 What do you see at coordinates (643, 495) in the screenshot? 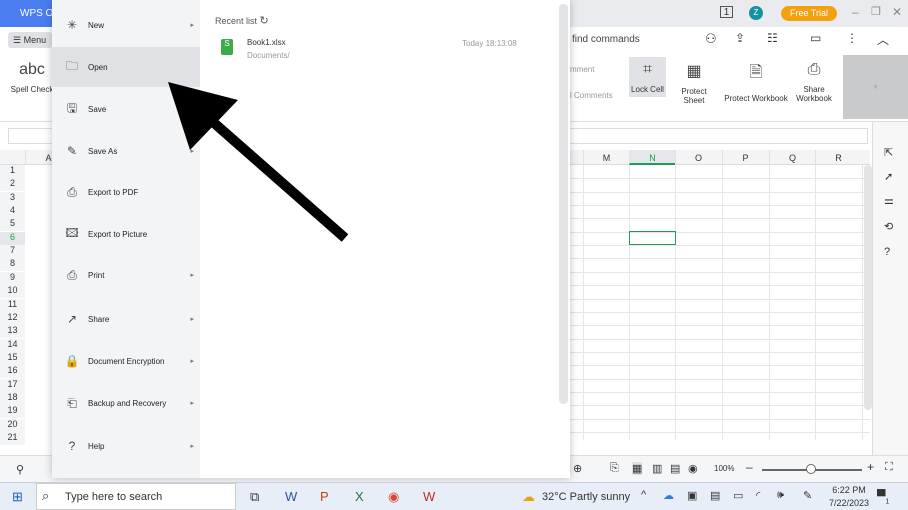
I see `tray-chevron-icon: ^` at bounding box center [643, 495].